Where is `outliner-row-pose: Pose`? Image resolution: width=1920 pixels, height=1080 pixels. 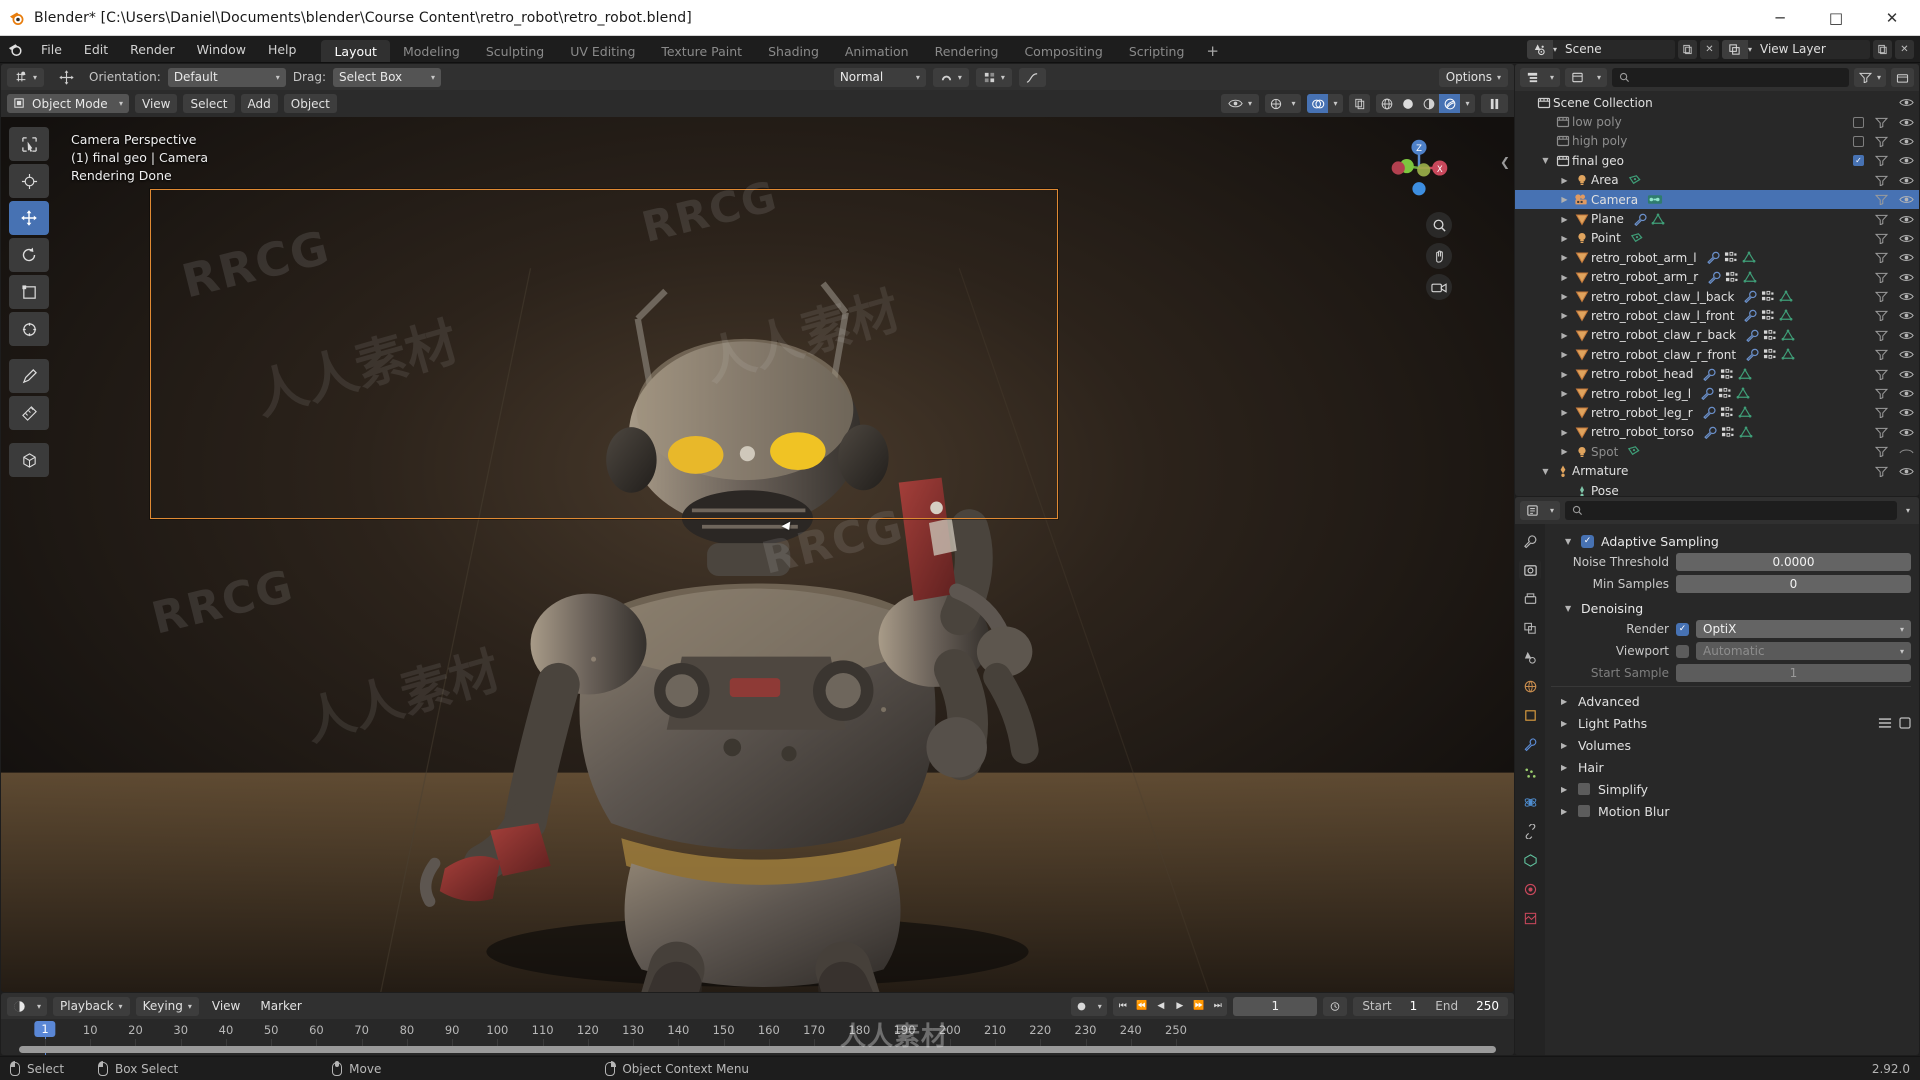 outliner-row-pose: Pose is located at coordinates (1717, 488).